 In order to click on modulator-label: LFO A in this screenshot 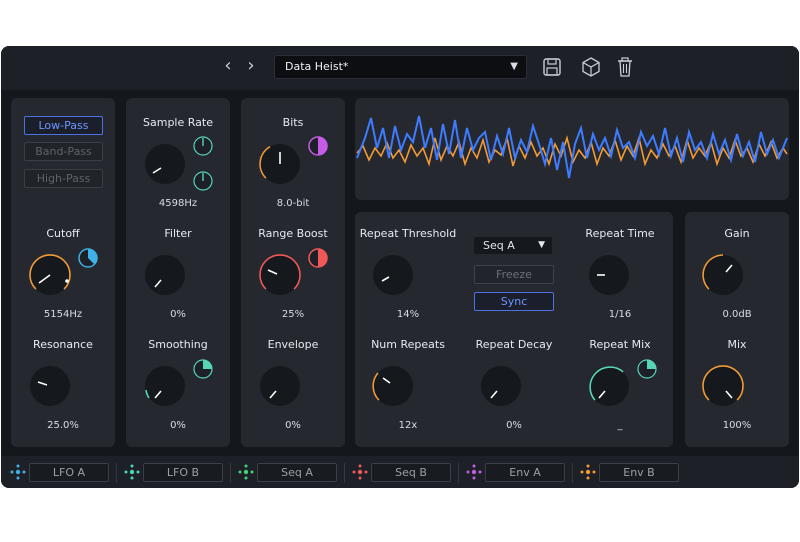, I will do `click(69, 472)`.